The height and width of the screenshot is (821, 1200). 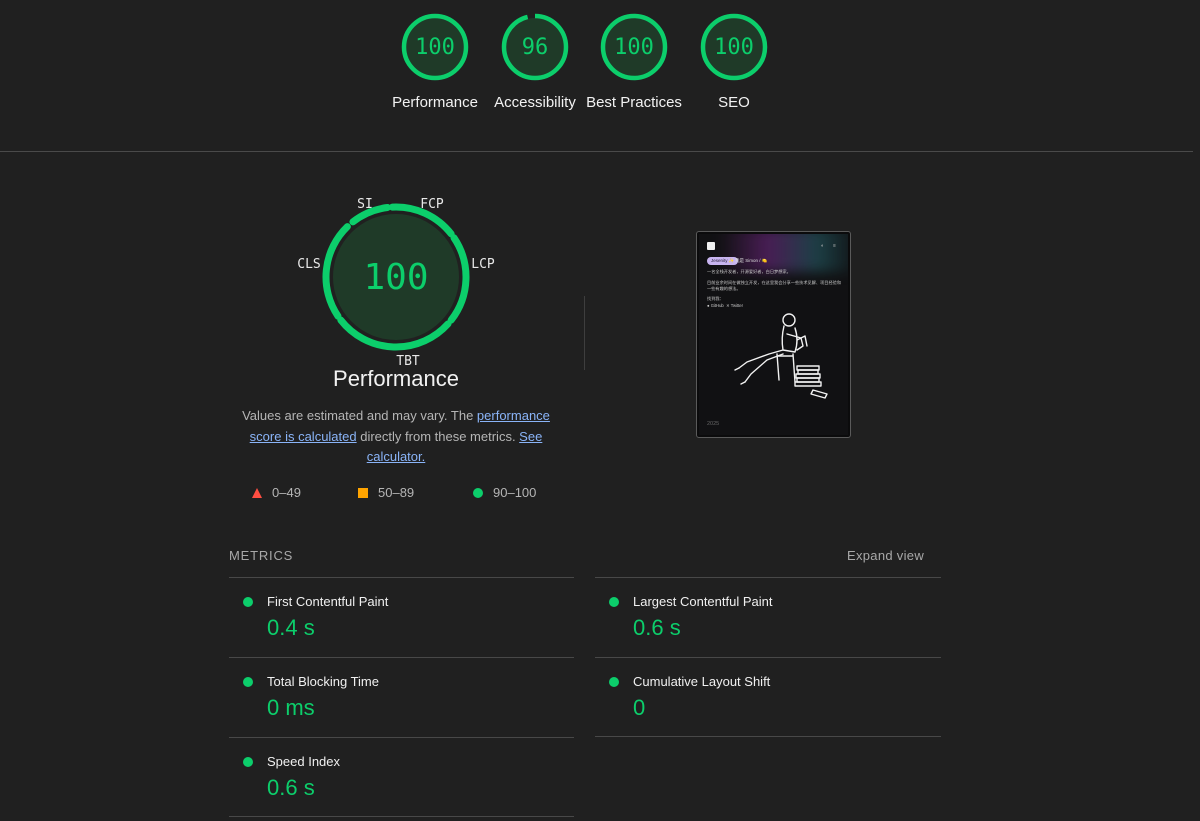 What do you see at coordinates (823, 246) in the screenshot?
I see `theme-icon: ◐` at bounding box center [823, 246].